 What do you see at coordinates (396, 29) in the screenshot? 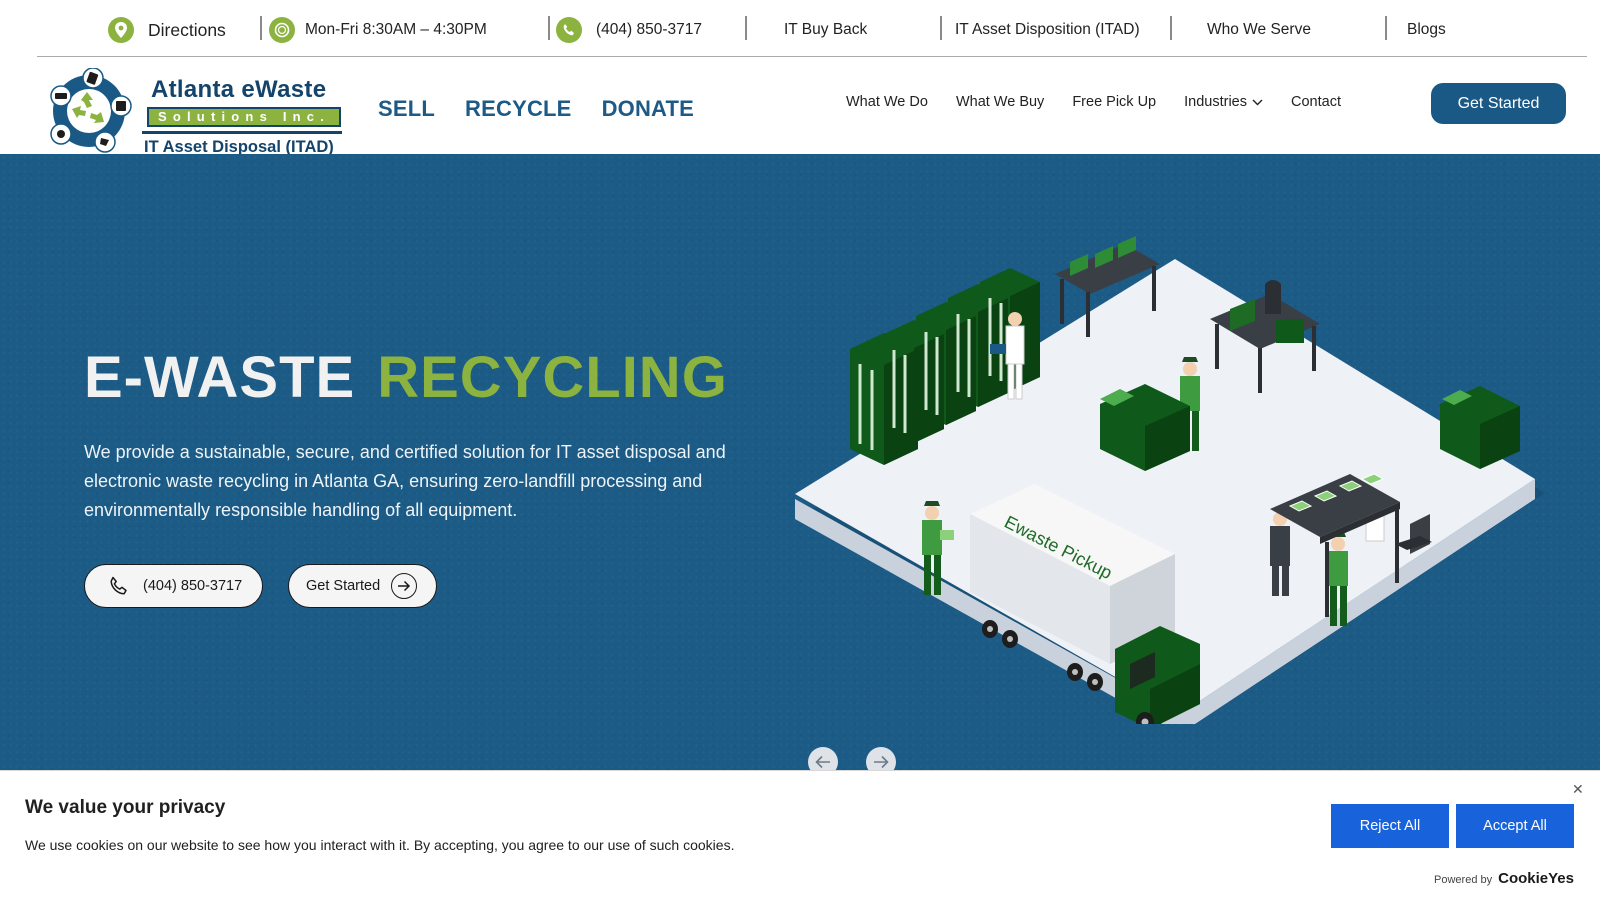
I see `hours-label: Mon-Fri 8:30AM – 4:30PM` at bounding box center [396, 29].